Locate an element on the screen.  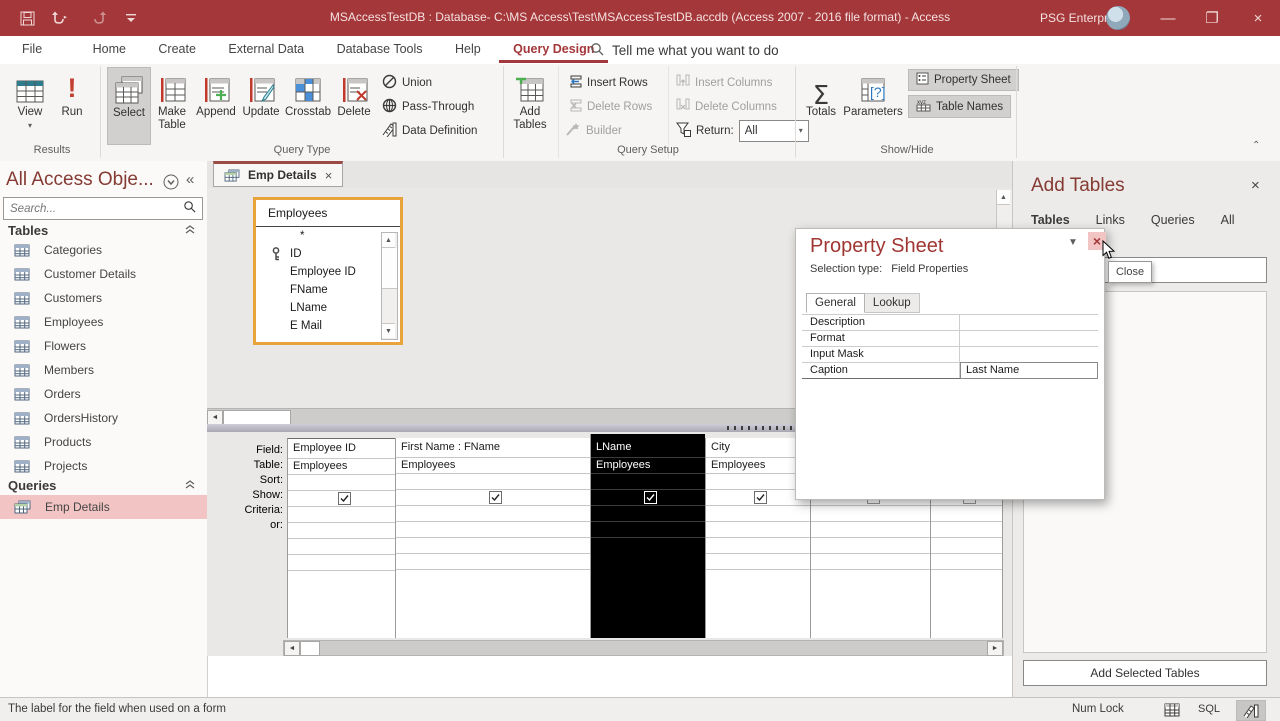
update-button: Update is located at coordinates (261, 105).